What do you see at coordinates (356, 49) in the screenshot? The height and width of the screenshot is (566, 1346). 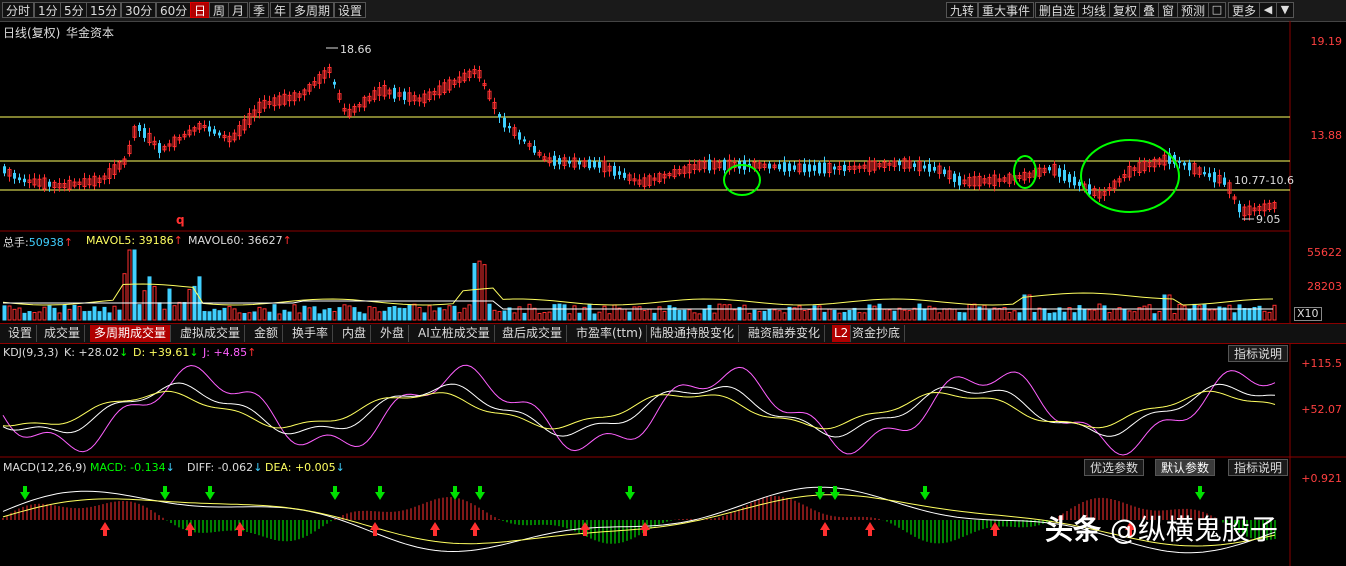 I see `high-price-label: 18.66` at bounding box center [356, 49].